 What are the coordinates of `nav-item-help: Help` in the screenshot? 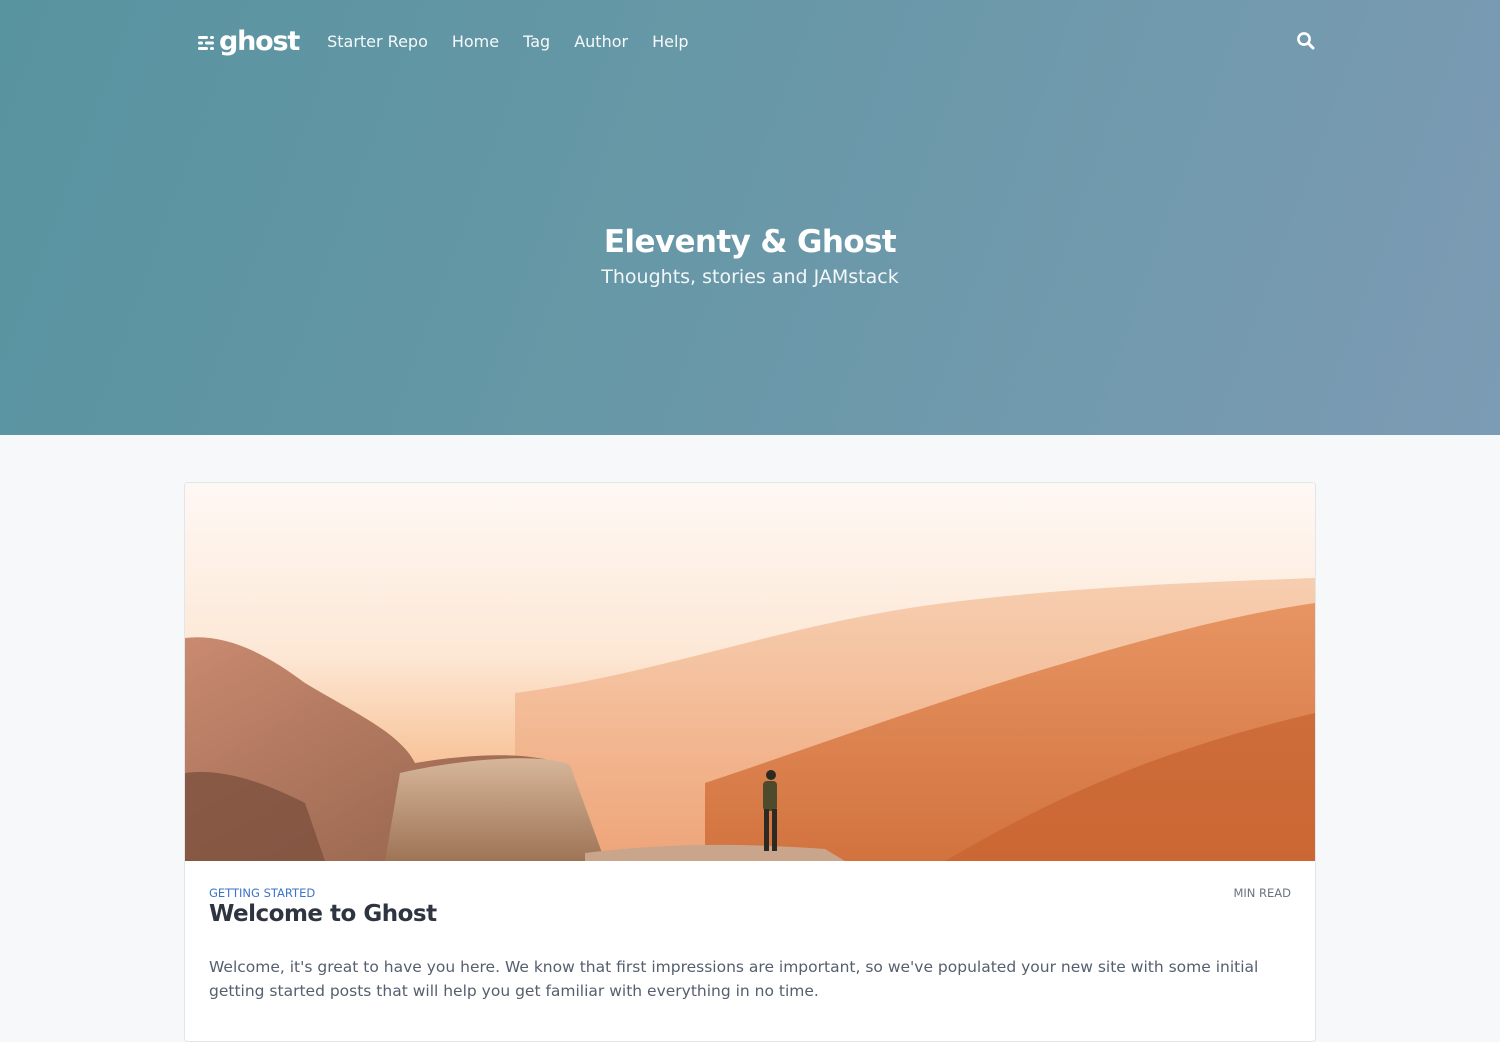 It's located at (670, 41).